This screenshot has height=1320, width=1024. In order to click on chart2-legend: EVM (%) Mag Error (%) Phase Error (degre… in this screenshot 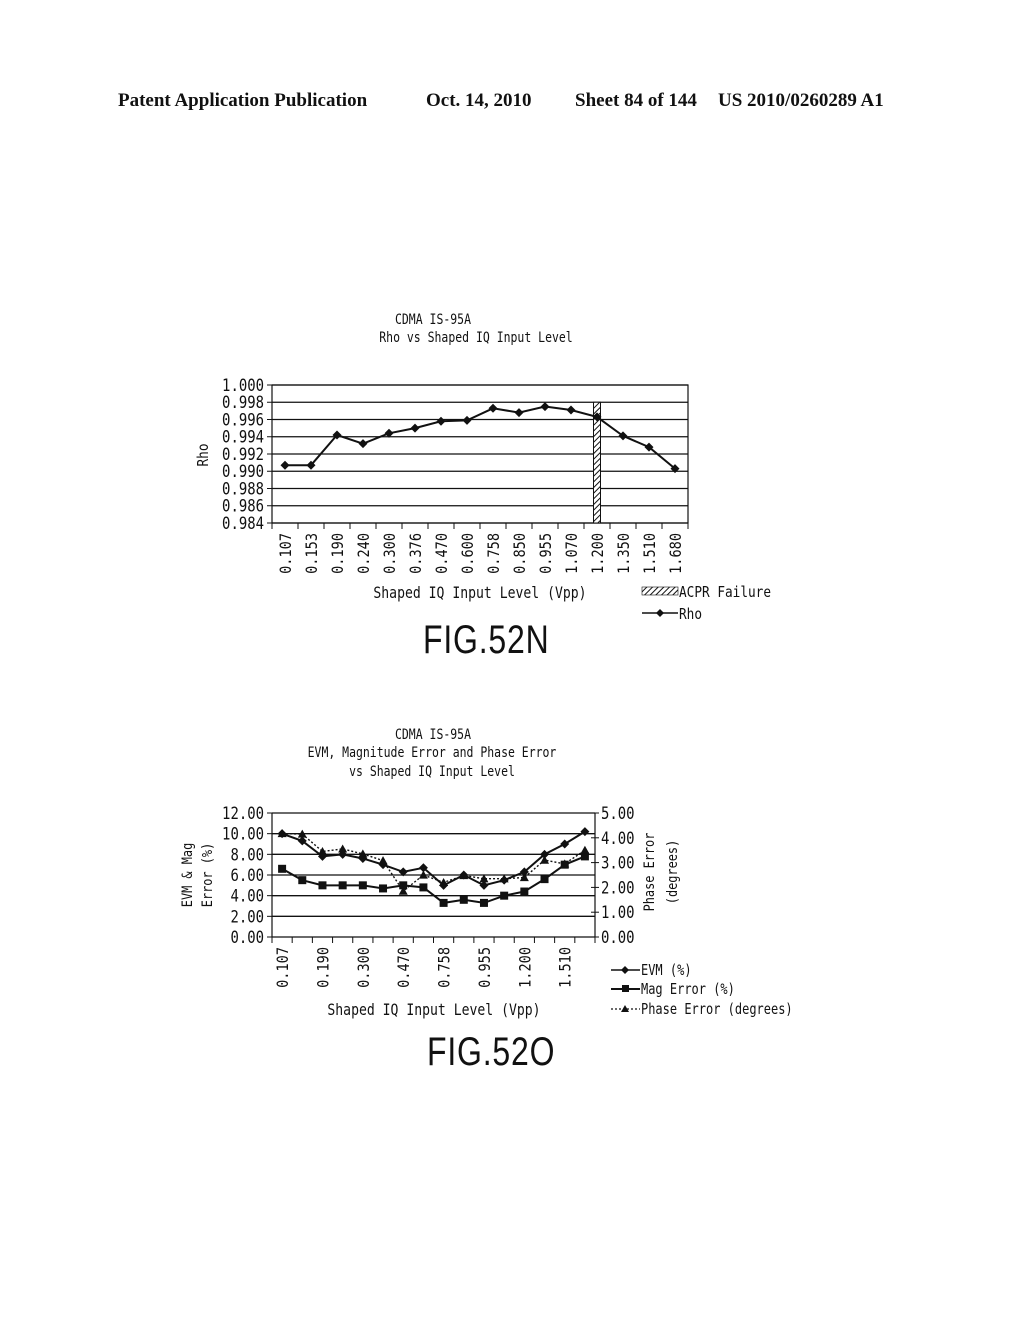, I will do `click(702, 990)`.